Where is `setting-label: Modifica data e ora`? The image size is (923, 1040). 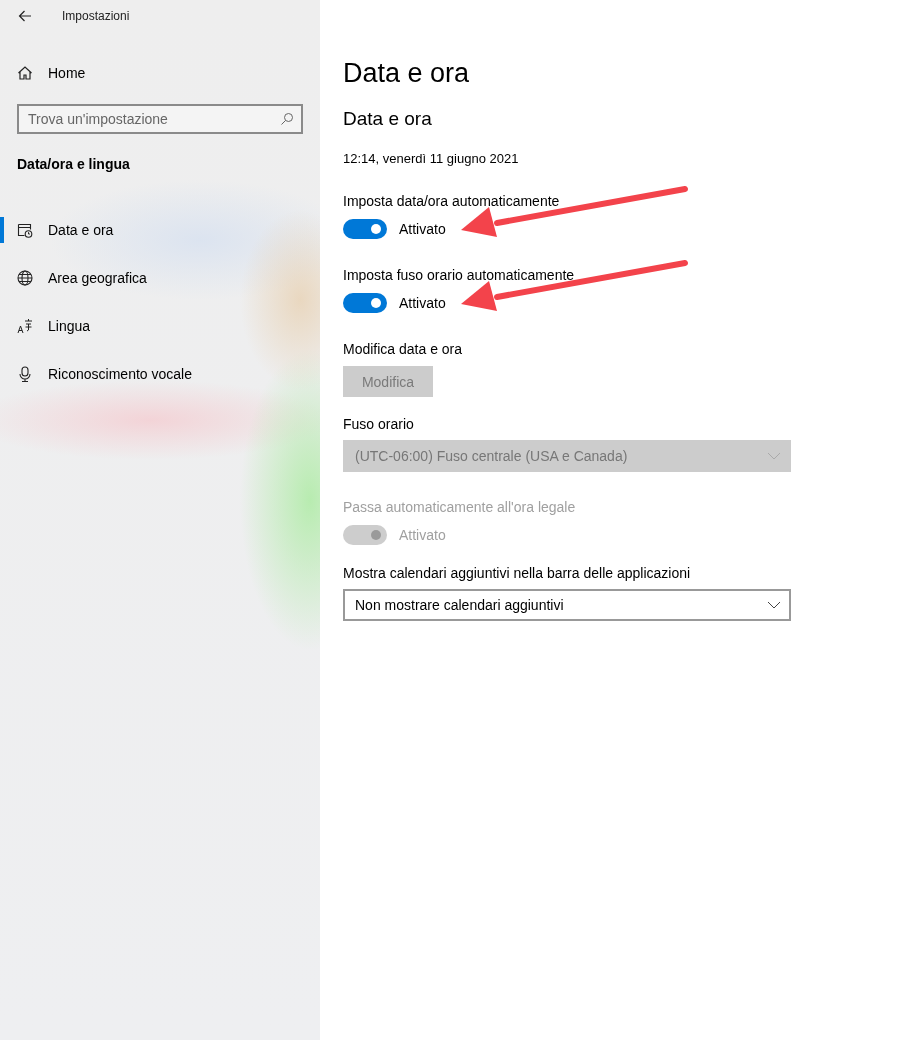
setting-label: Modifica data e ora is located at coordinates (403, 349).